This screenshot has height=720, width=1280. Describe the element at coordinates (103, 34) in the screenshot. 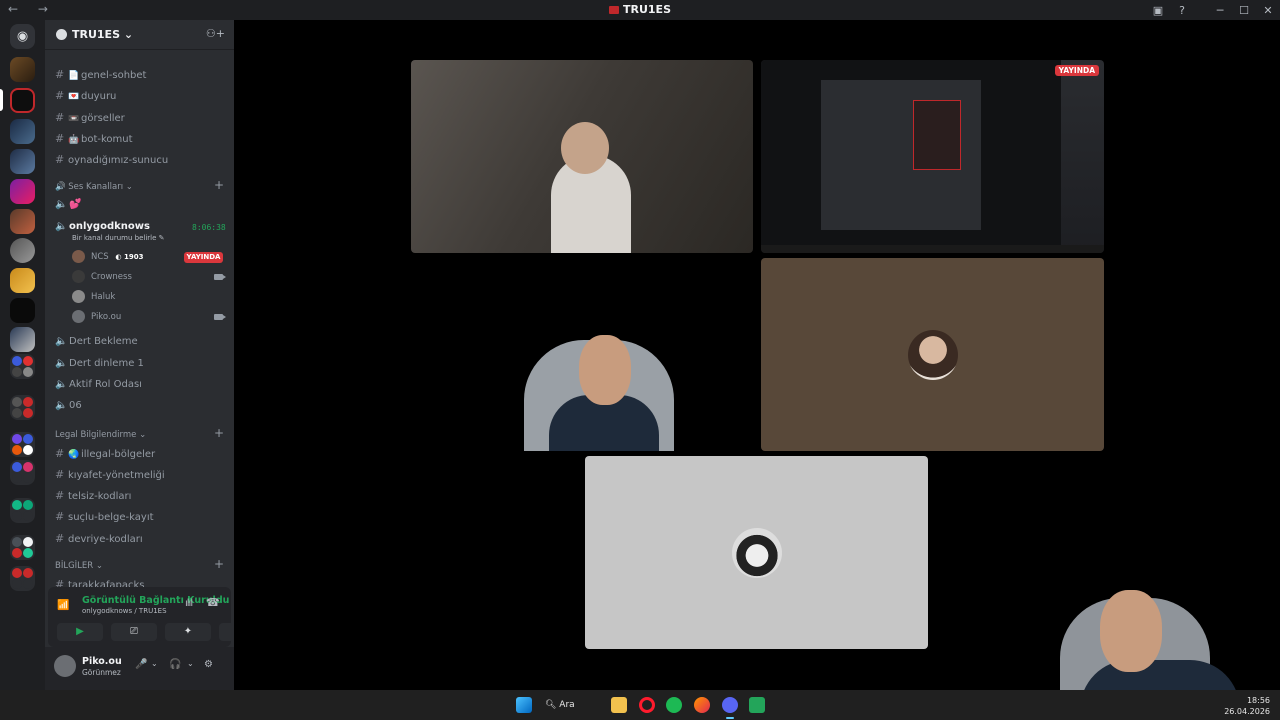

I see `guild-name: TRU1ES ⌄` at that location.